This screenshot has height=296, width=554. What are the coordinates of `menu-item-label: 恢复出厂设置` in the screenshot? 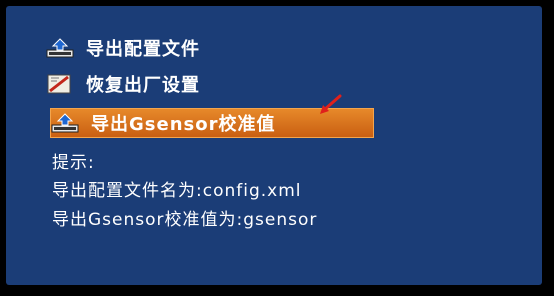 It's located at (143, 85).